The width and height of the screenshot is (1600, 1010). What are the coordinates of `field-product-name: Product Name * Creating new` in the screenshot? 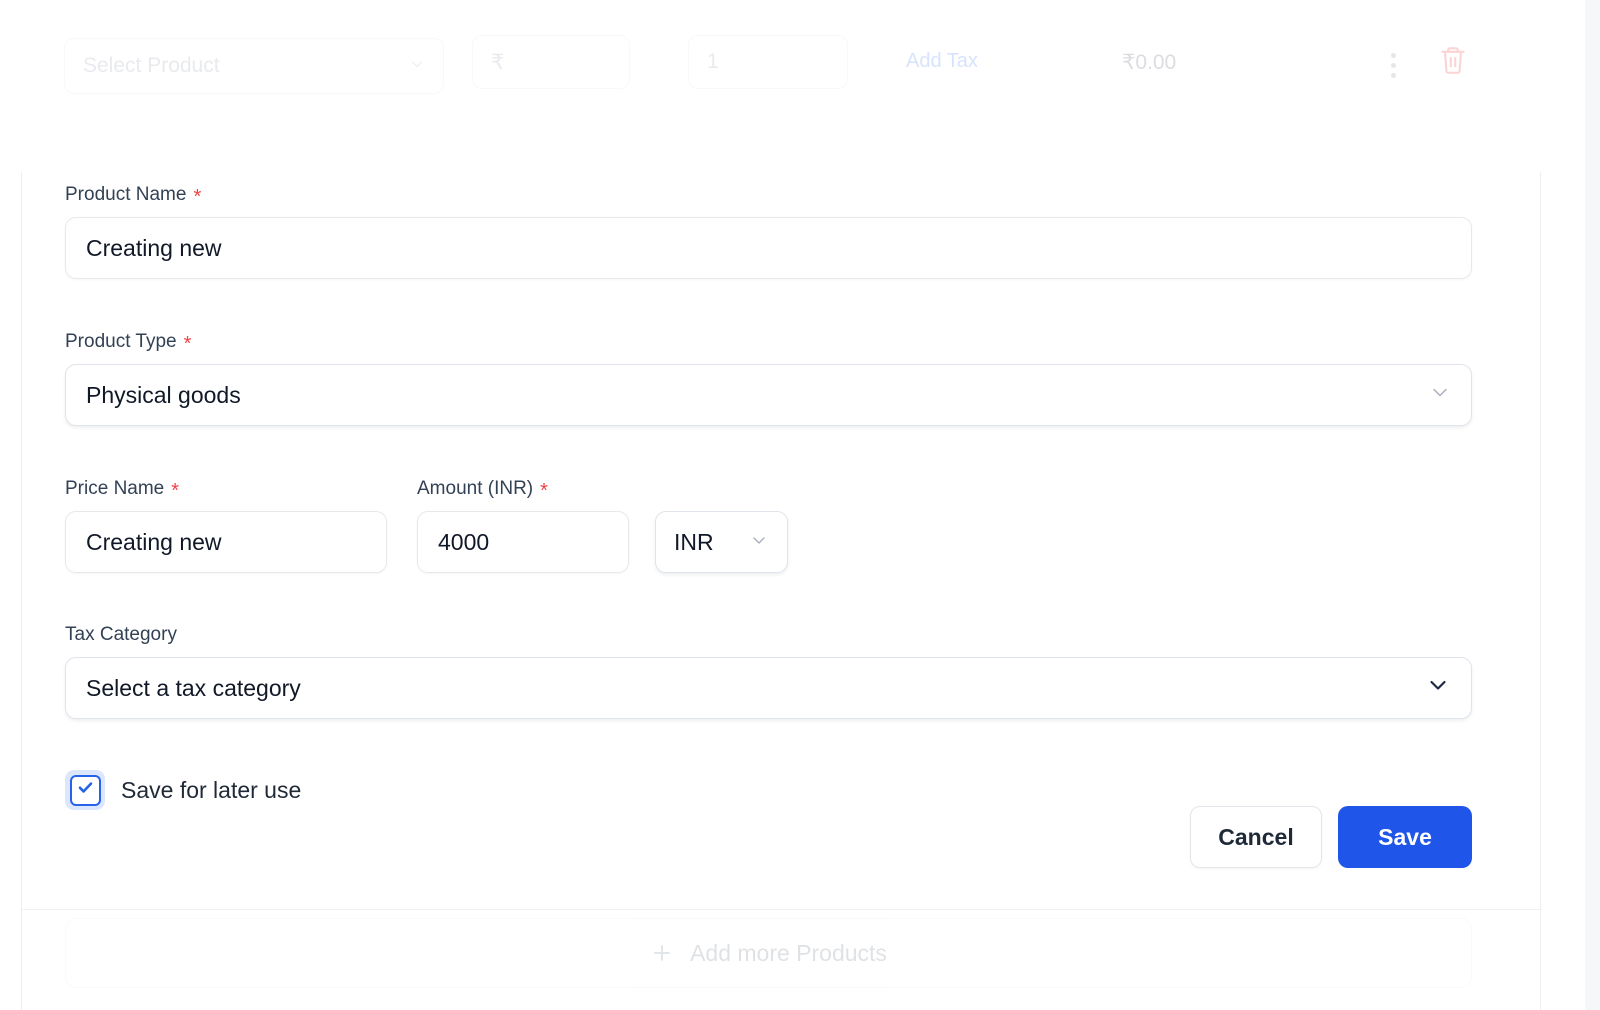 It's located at (768, 231).